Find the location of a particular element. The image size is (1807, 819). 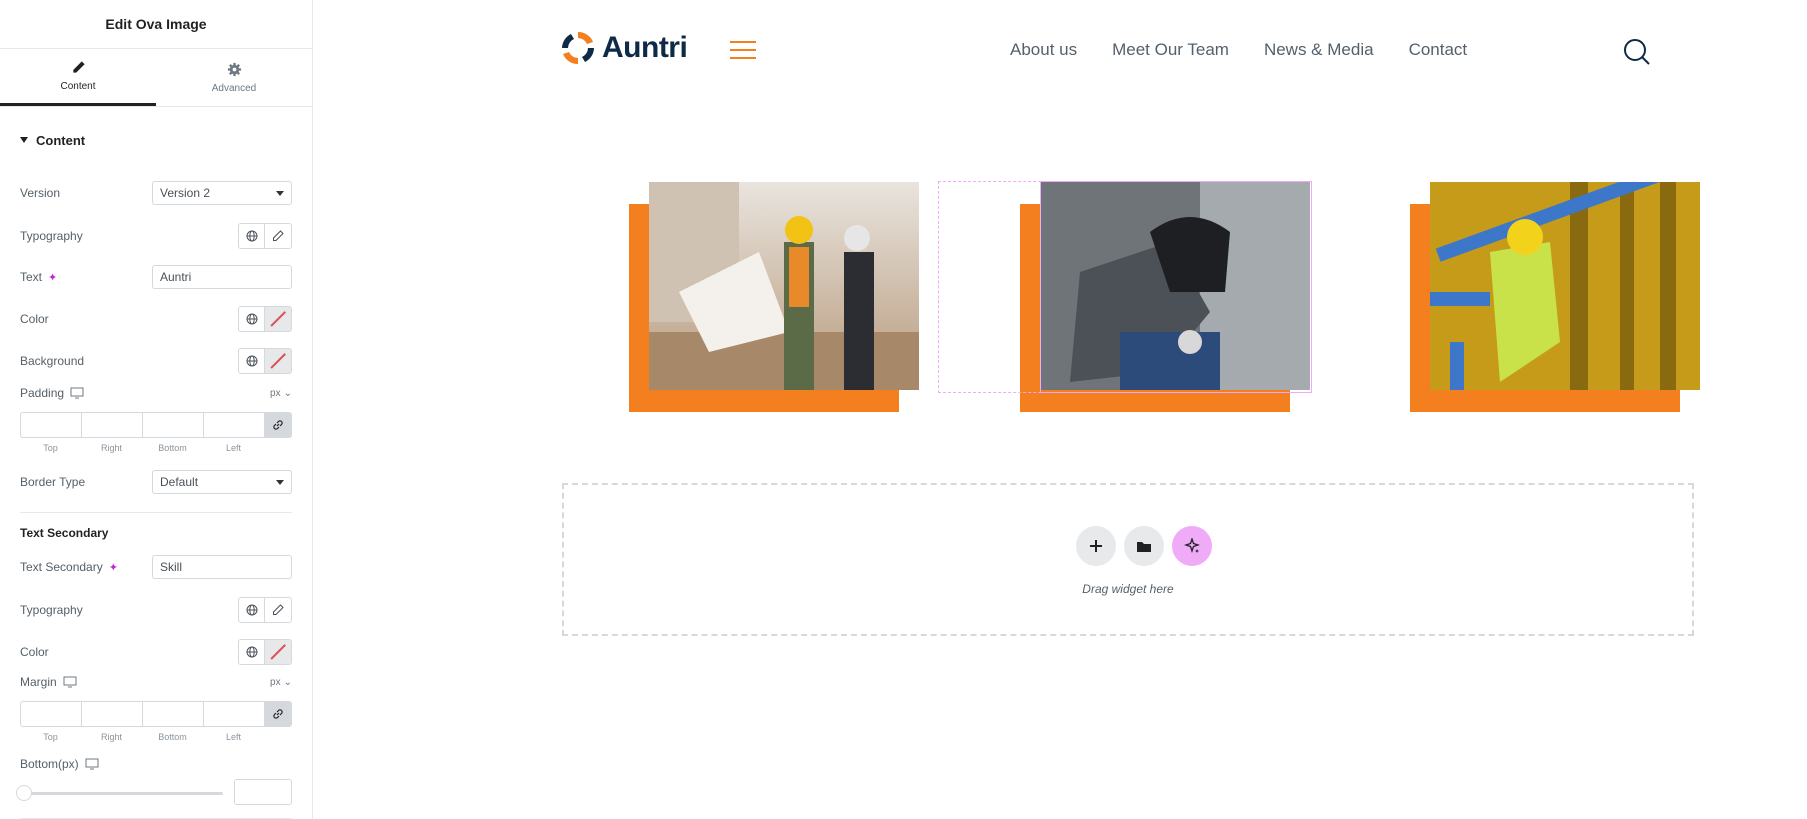

color-picker-swatch is located at coordinates (278, 319).